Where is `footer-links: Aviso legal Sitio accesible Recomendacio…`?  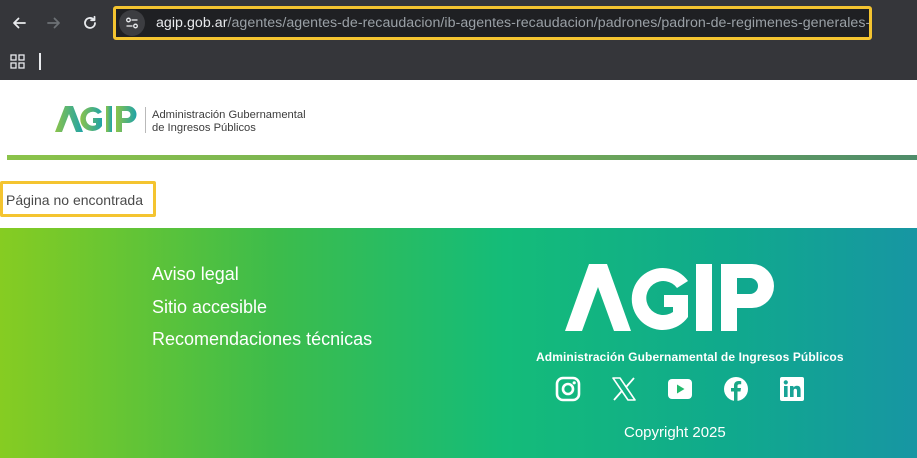
footer-links: Aviso legal Sitio accesible Recomendacio… is located at coordinates (262, 312).